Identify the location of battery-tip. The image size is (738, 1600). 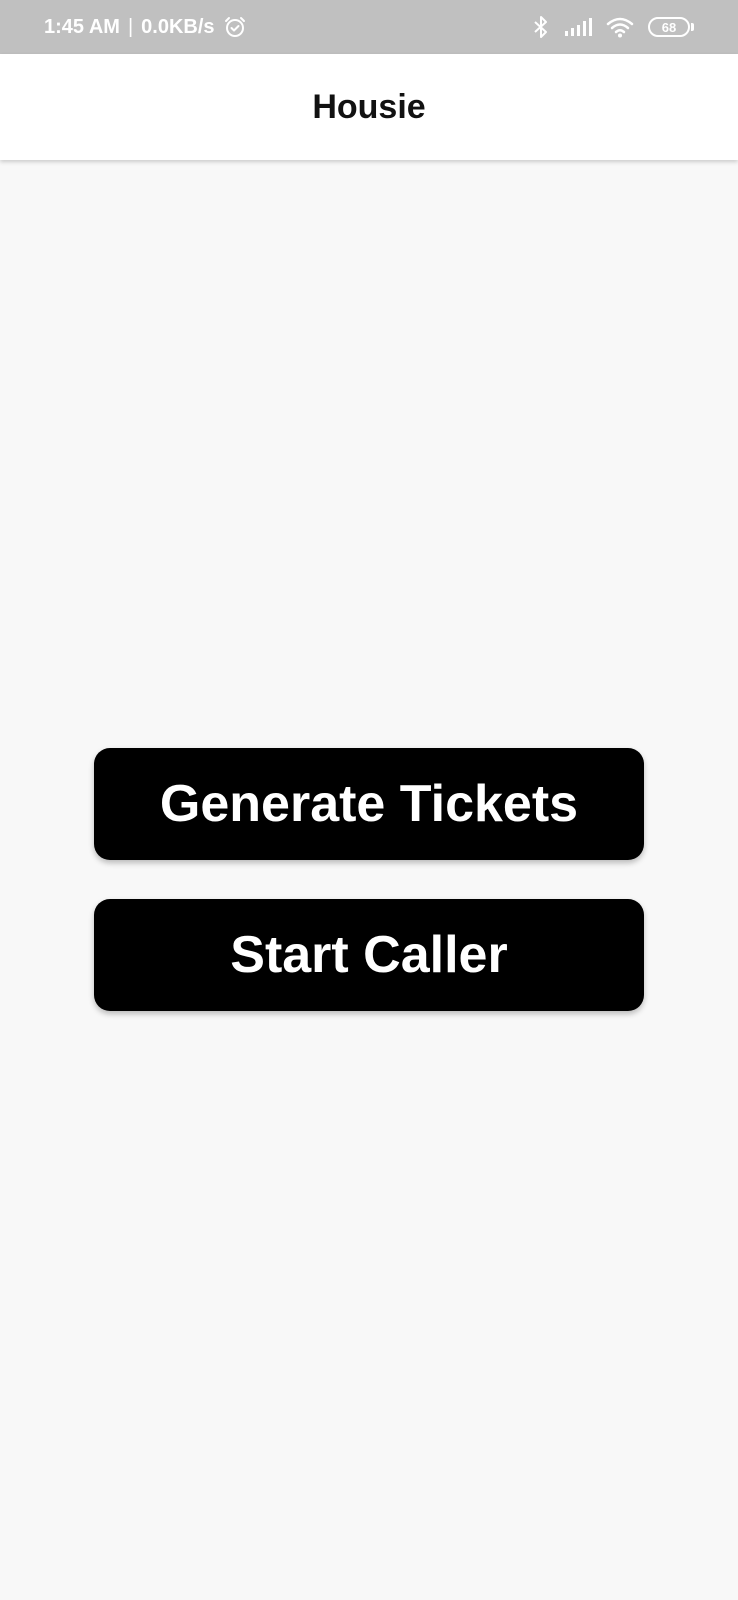
(692, 27).